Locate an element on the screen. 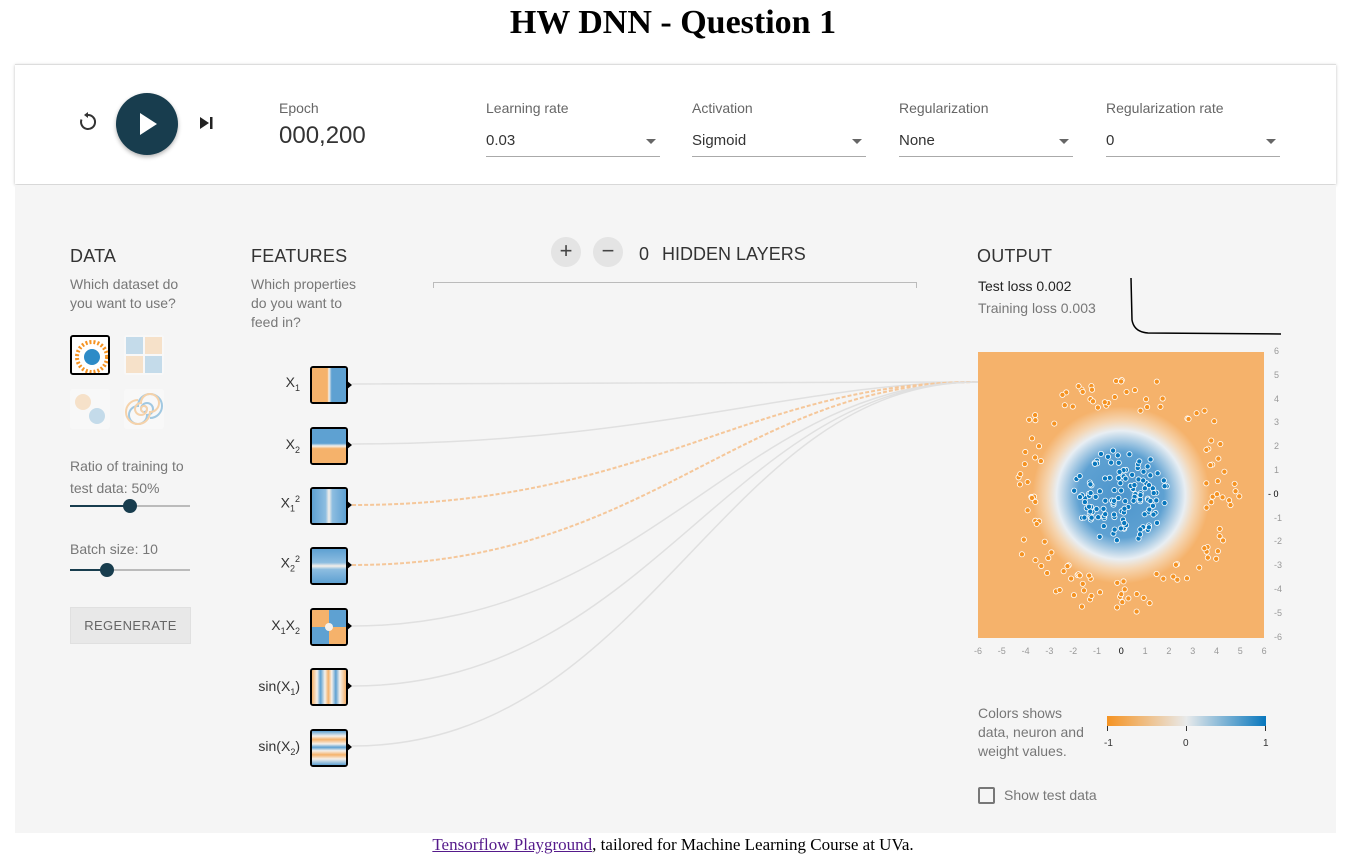  training-loss: Training loss 0.003 is located at coordinates (1037, 308).